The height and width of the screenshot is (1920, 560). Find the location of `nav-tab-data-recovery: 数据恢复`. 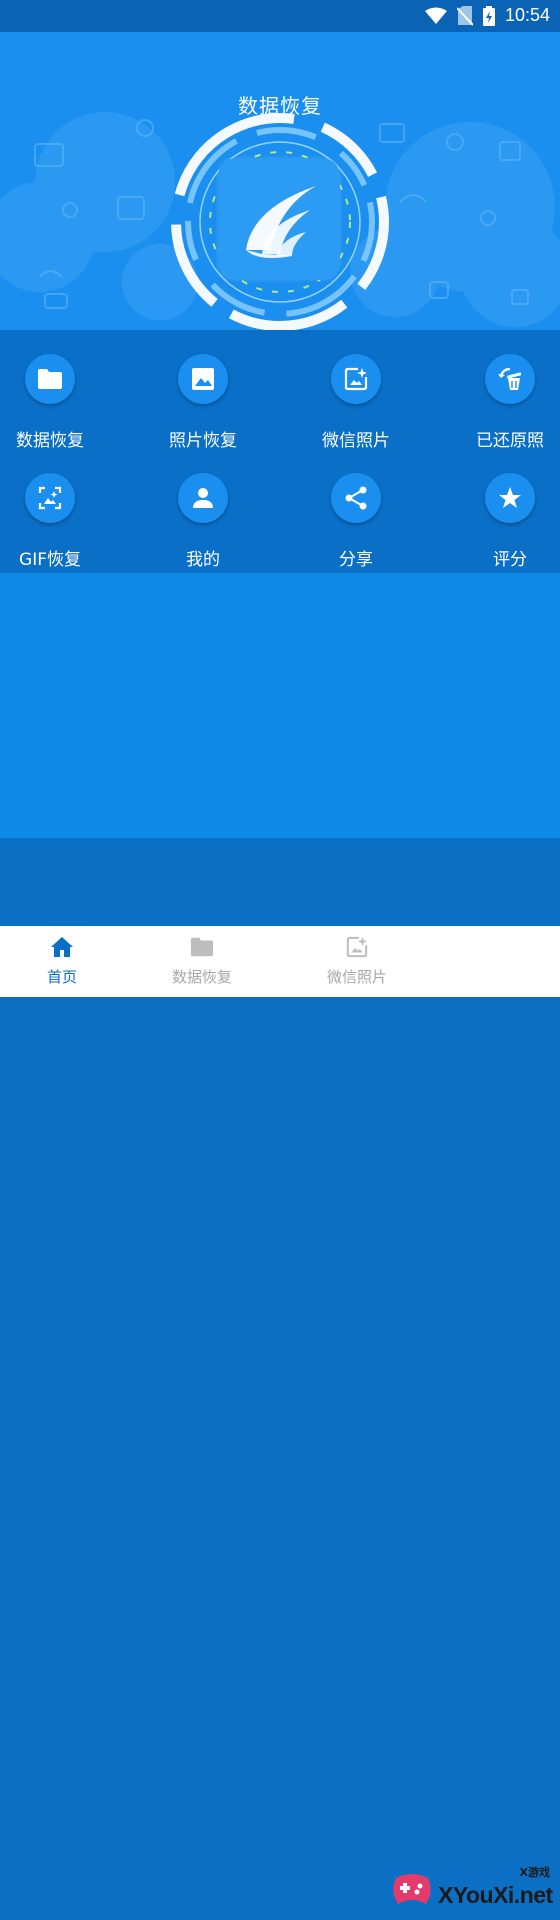

nav-tab-data-recovery: 数据恢复 is located at coordinates (202, 961).